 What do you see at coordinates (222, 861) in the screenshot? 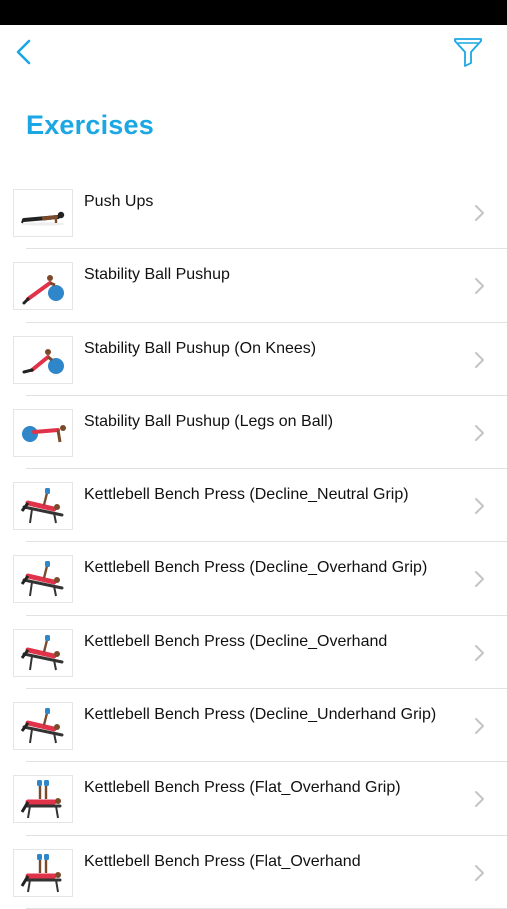
I see `exercise-name: Kettlebell Bench Press (Flat_Overhand` at bounding box center [222, 861].